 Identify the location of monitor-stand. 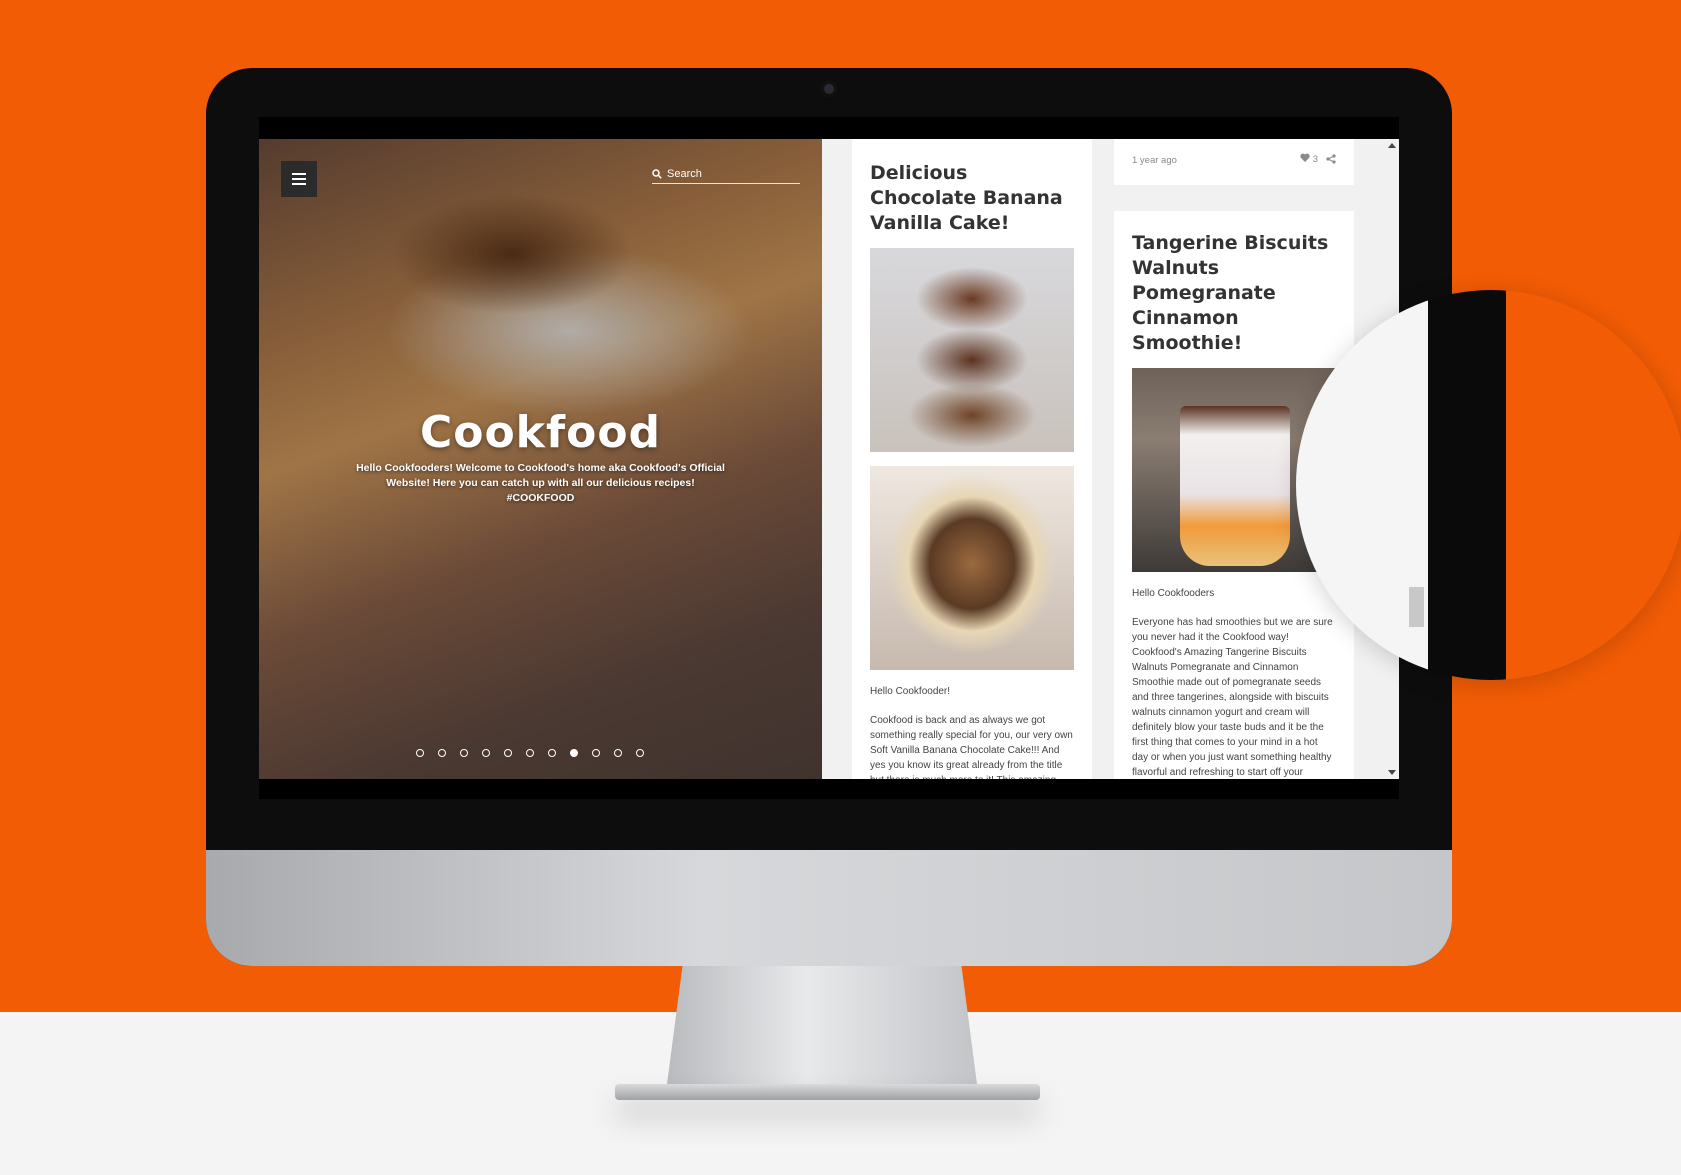
(822, 1025).